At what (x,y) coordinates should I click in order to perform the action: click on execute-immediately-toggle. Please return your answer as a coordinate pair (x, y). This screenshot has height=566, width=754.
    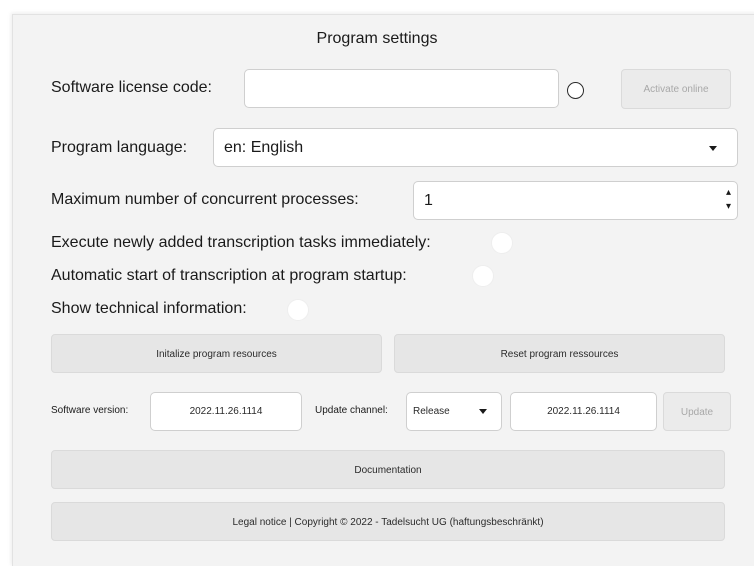
    Looking at the image, I should click on (502, 243).